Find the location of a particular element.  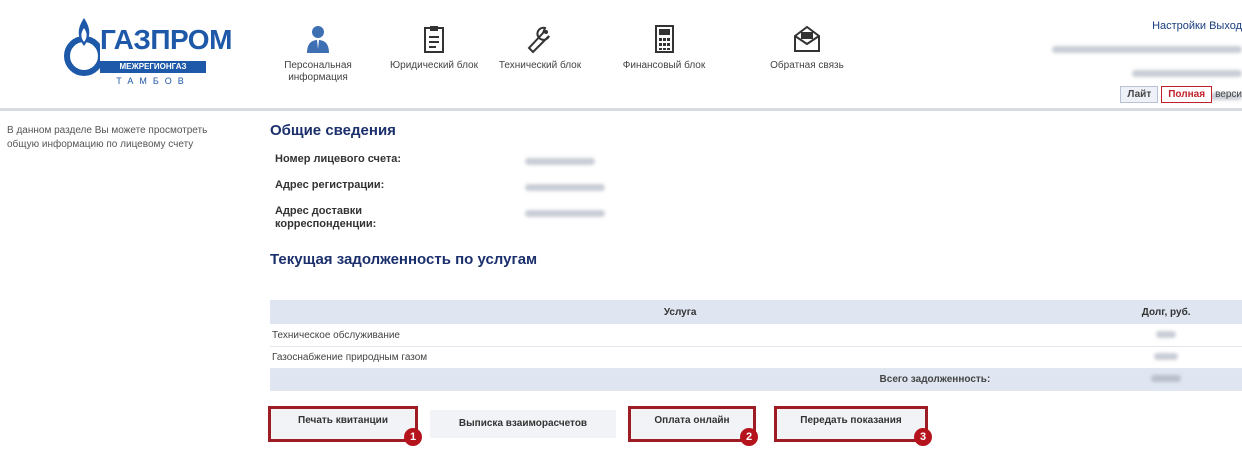

nav-technical-block: Технический блок is located at coordinates (540, 48).